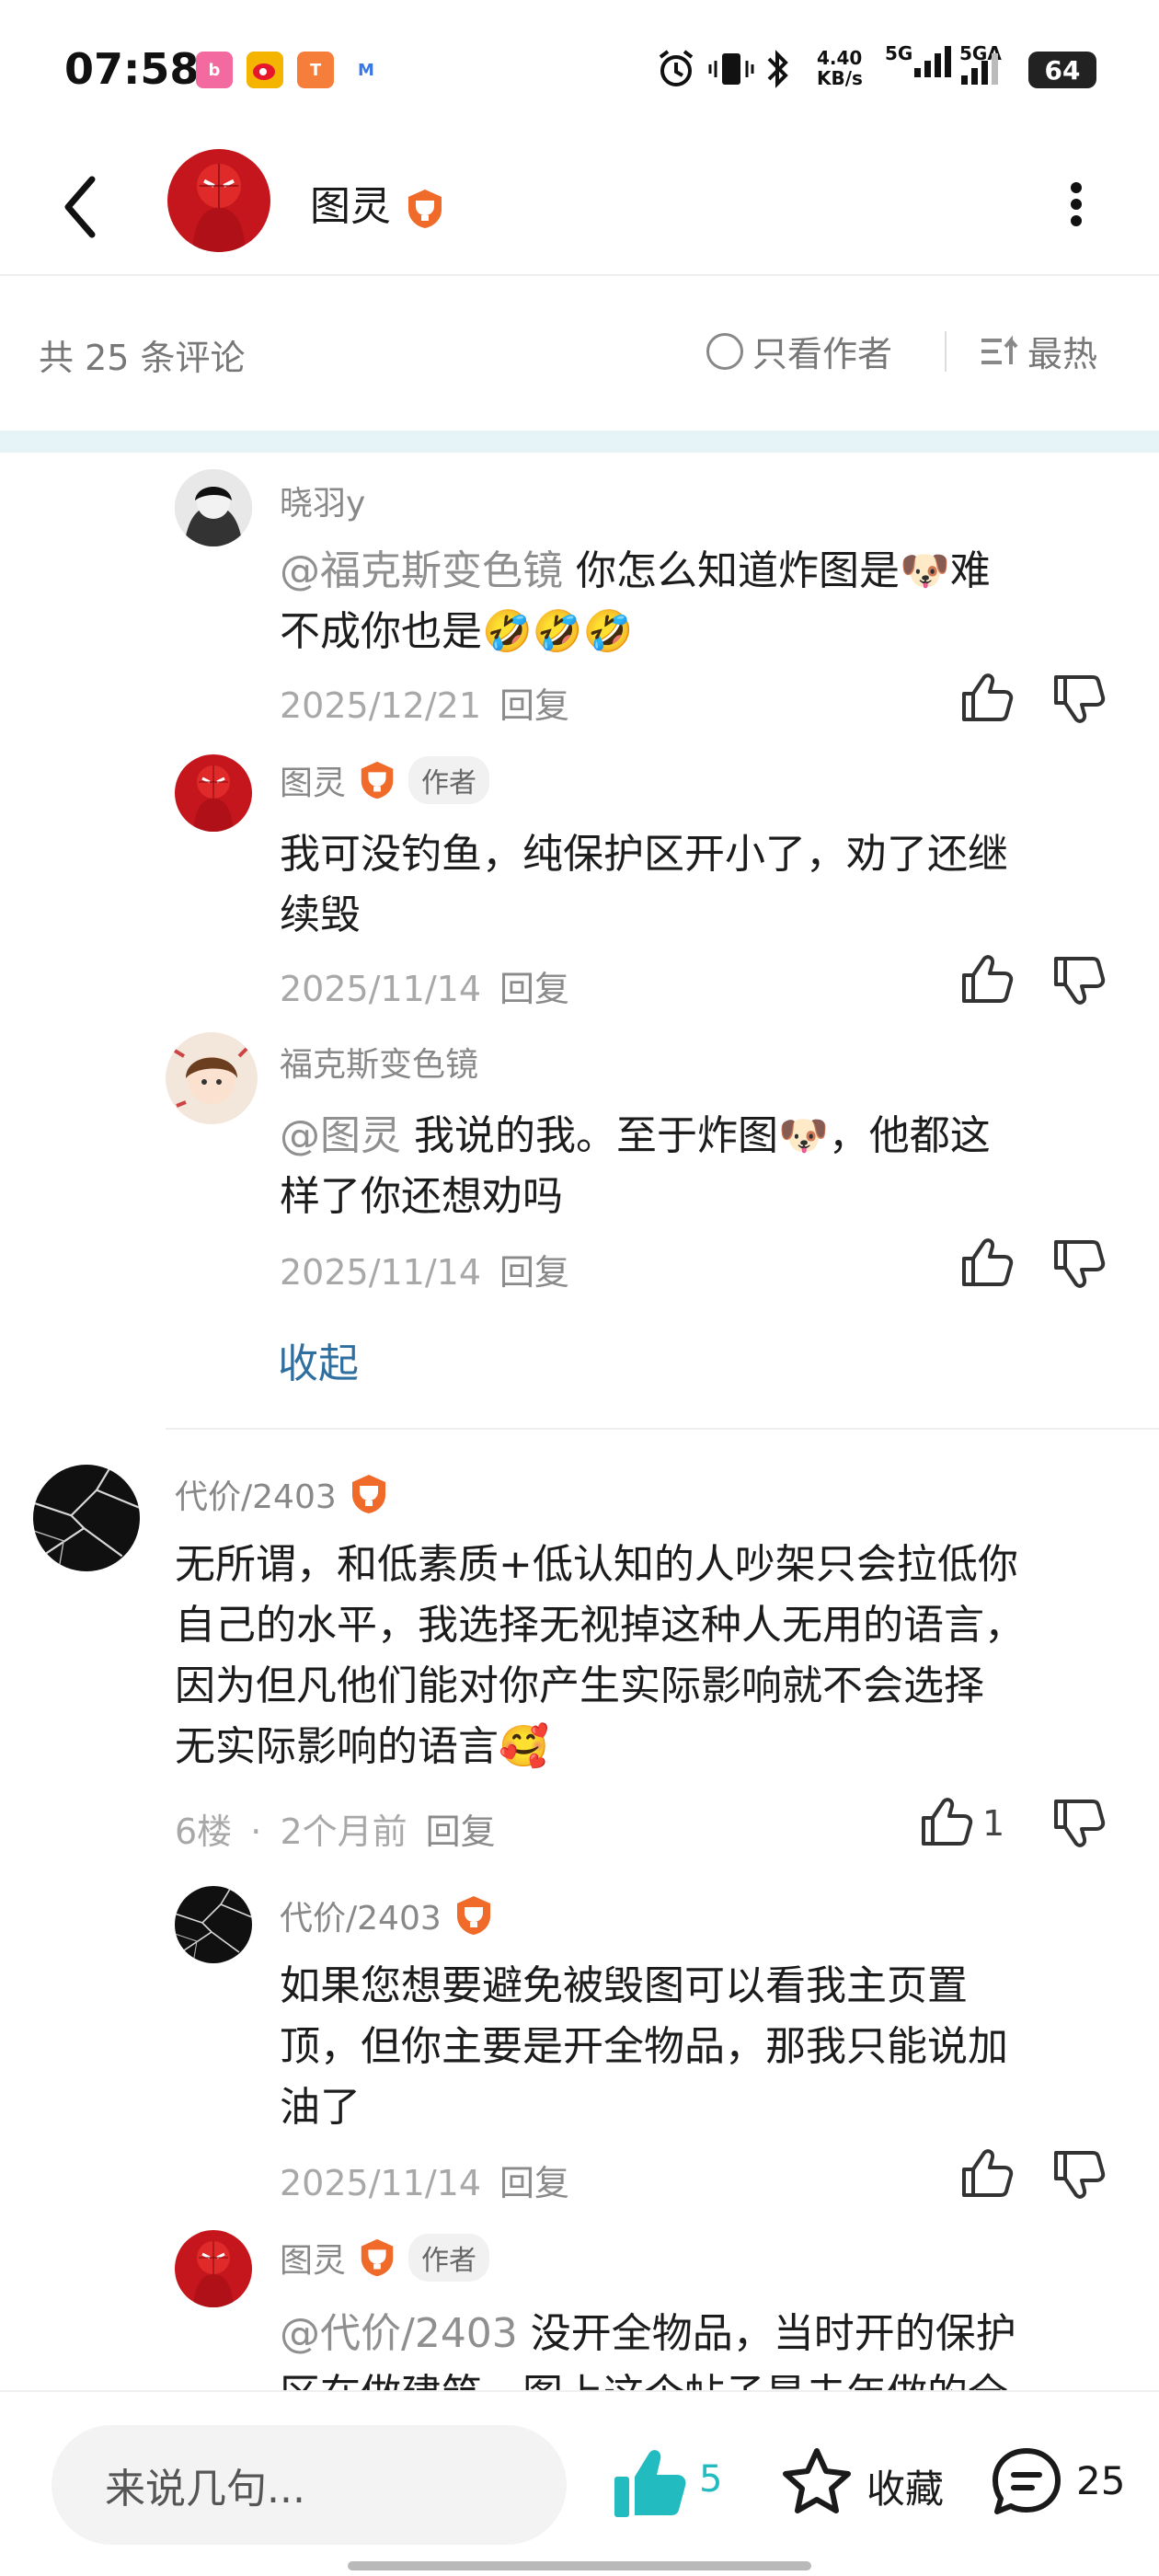 The width and height of the screenshot is (1159, 2576). What do you see at coordinates (82, 207) in the screenshot?
I see `back-arrow-icon` at bounding box center [82, 207].